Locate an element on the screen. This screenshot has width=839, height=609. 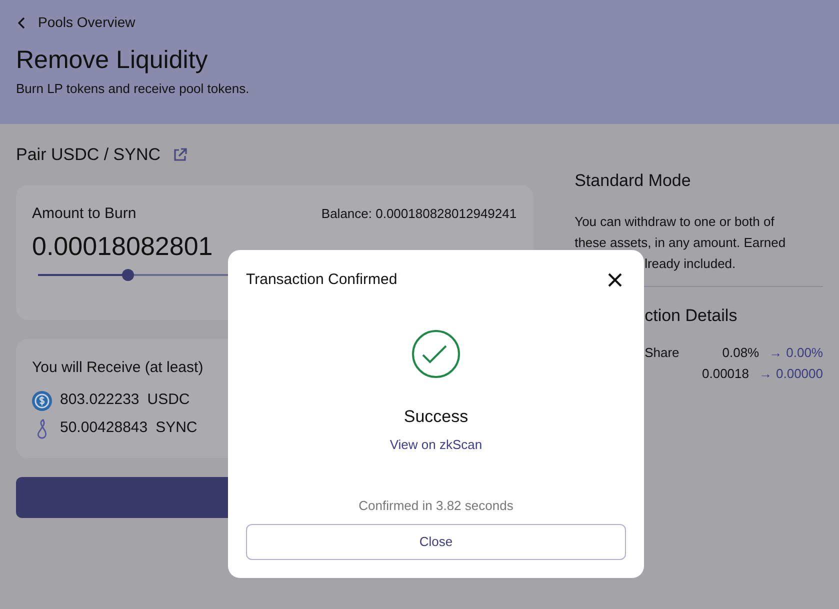
close-icon is located at coordinates (615, 280).